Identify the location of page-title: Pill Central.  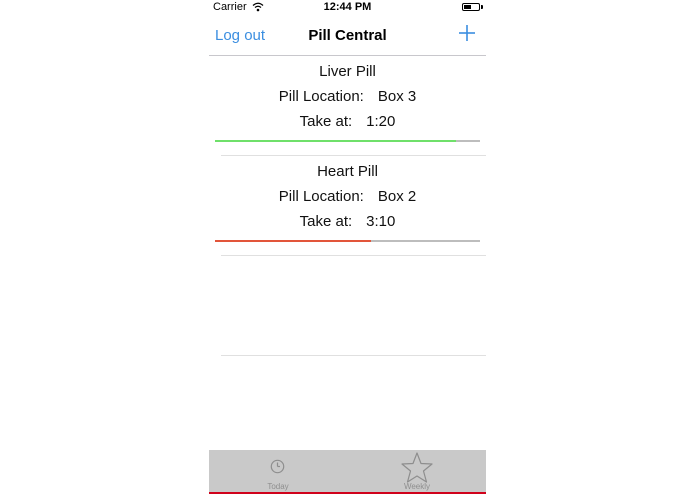
(347, 35).